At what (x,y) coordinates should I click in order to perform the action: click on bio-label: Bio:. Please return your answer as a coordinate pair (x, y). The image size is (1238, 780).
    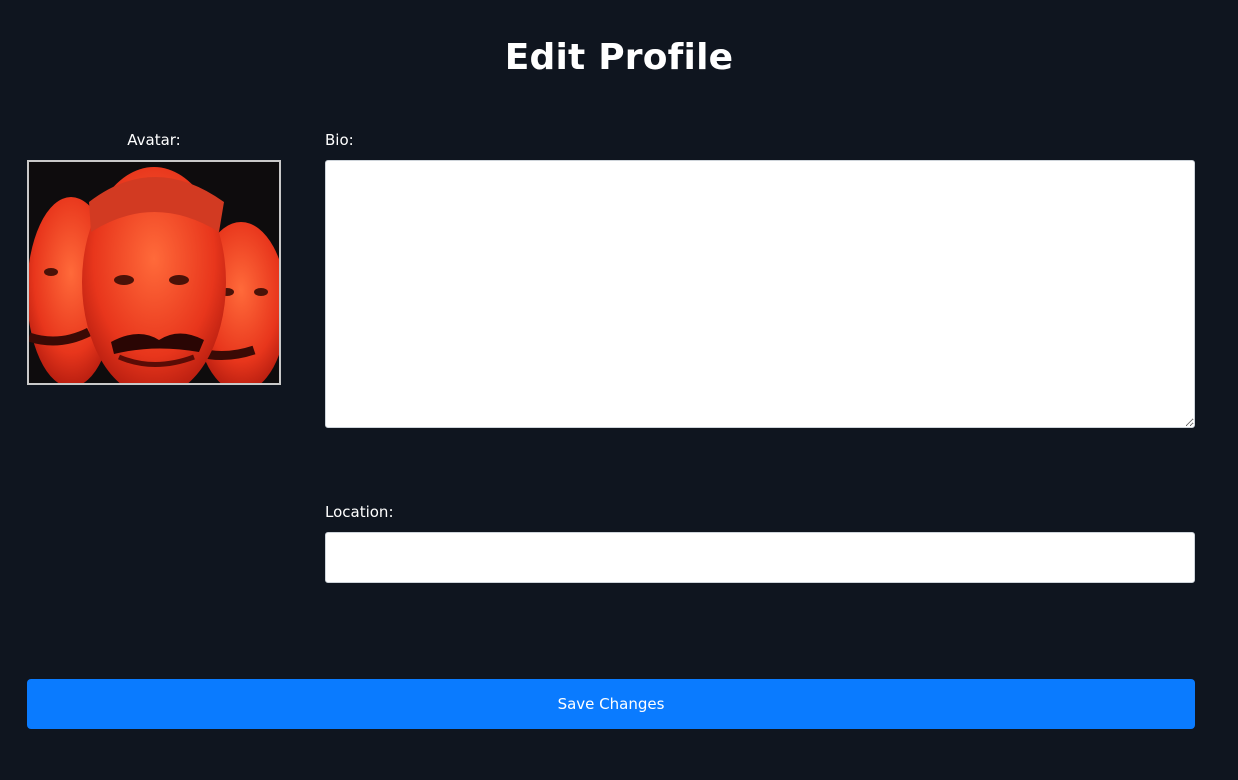
    Looking at the image, I should click on (339, 140).